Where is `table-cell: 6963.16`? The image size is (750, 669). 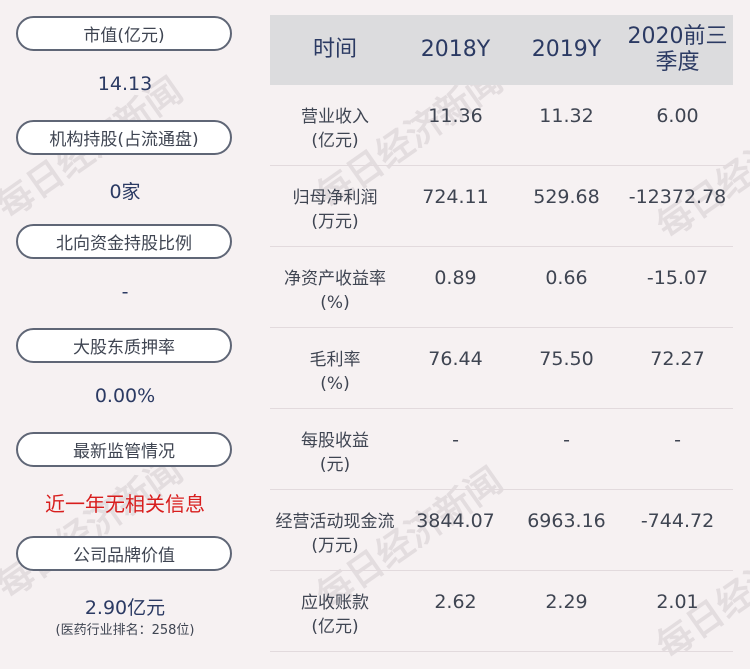
table-cell: 6963.16 is located at coordinates (566, 521).